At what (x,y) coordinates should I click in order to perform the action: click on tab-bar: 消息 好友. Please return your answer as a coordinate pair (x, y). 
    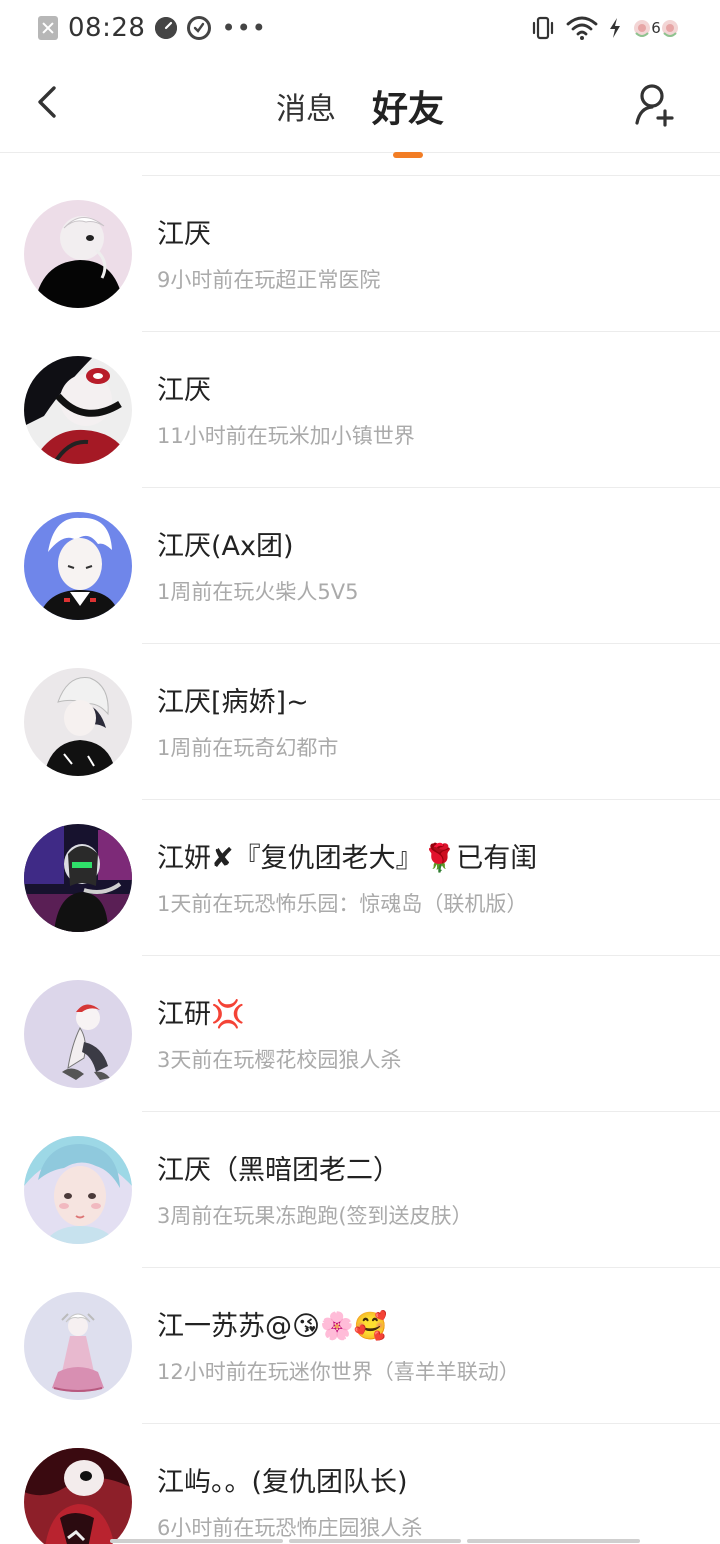
    Looking at the image, I should click on (360, 107).